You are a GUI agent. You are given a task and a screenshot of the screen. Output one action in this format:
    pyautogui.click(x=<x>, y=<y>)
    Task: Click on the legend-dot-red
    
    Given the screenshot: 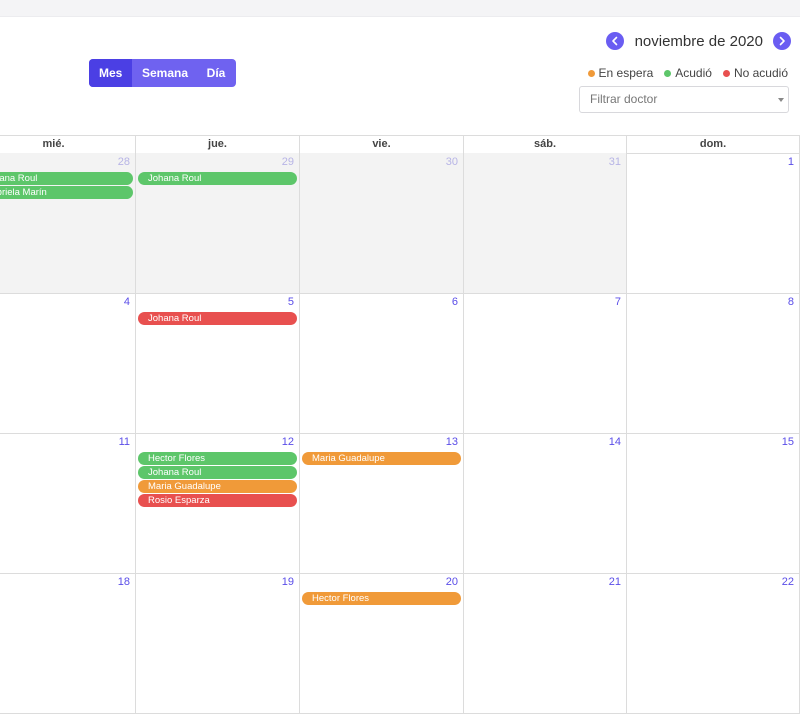 What is the action you would take?
    pyautogui.click(x=726, y=73)
    